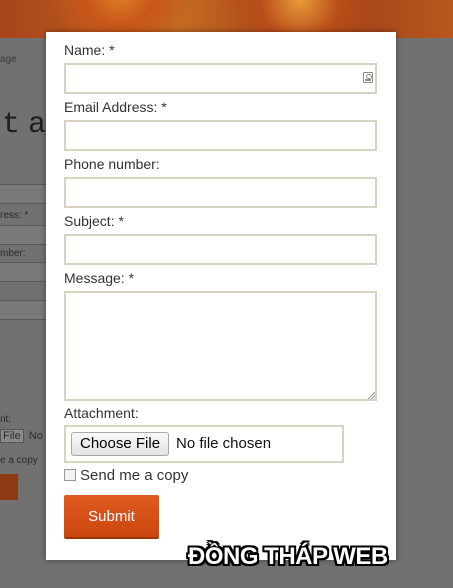 The width and height of the screenshot is (453, 588). Describe the element at coordinates (14, 215) in the screenshot. I see `background-label: ress: *` at that location.